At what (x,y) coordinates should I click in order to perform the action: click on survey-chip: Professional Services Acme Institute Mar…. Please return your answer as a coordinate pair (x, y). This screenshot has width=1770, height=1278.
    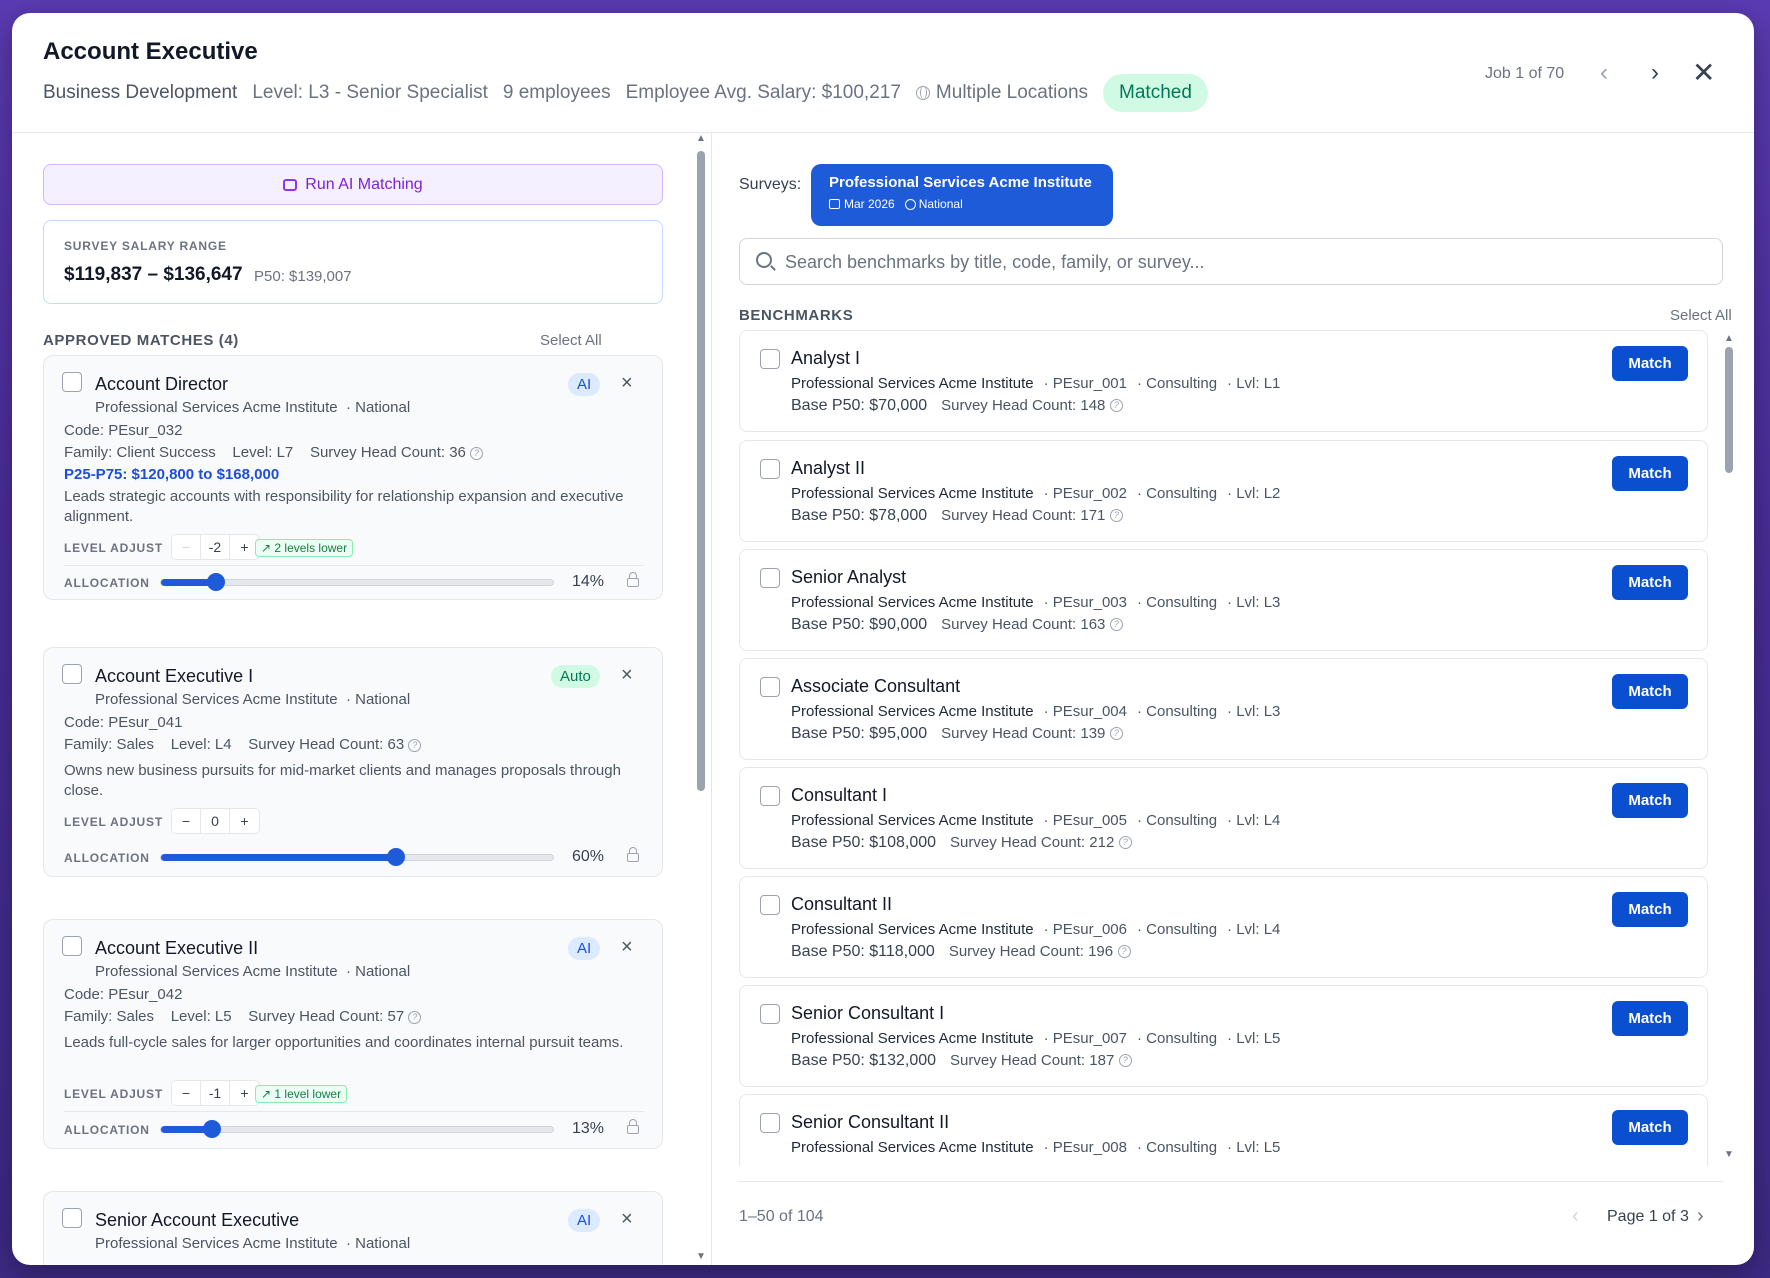
    Looking at the image, I should click on (962, 195).